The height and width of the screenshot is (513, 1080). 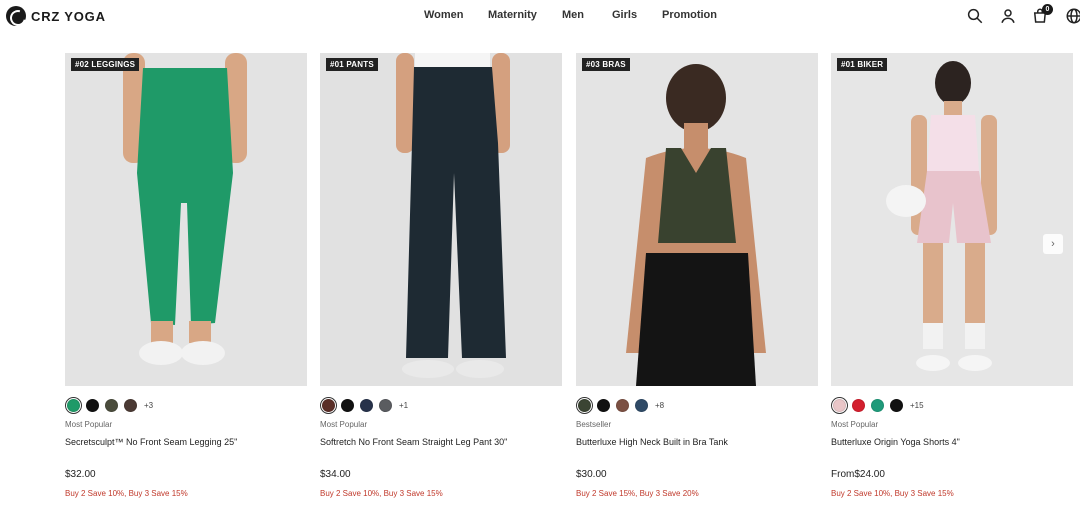 What do you see at coordinates (335, 474) in the screenshot?
I see `product-price: $34.00` at bounding box center [335, 474].